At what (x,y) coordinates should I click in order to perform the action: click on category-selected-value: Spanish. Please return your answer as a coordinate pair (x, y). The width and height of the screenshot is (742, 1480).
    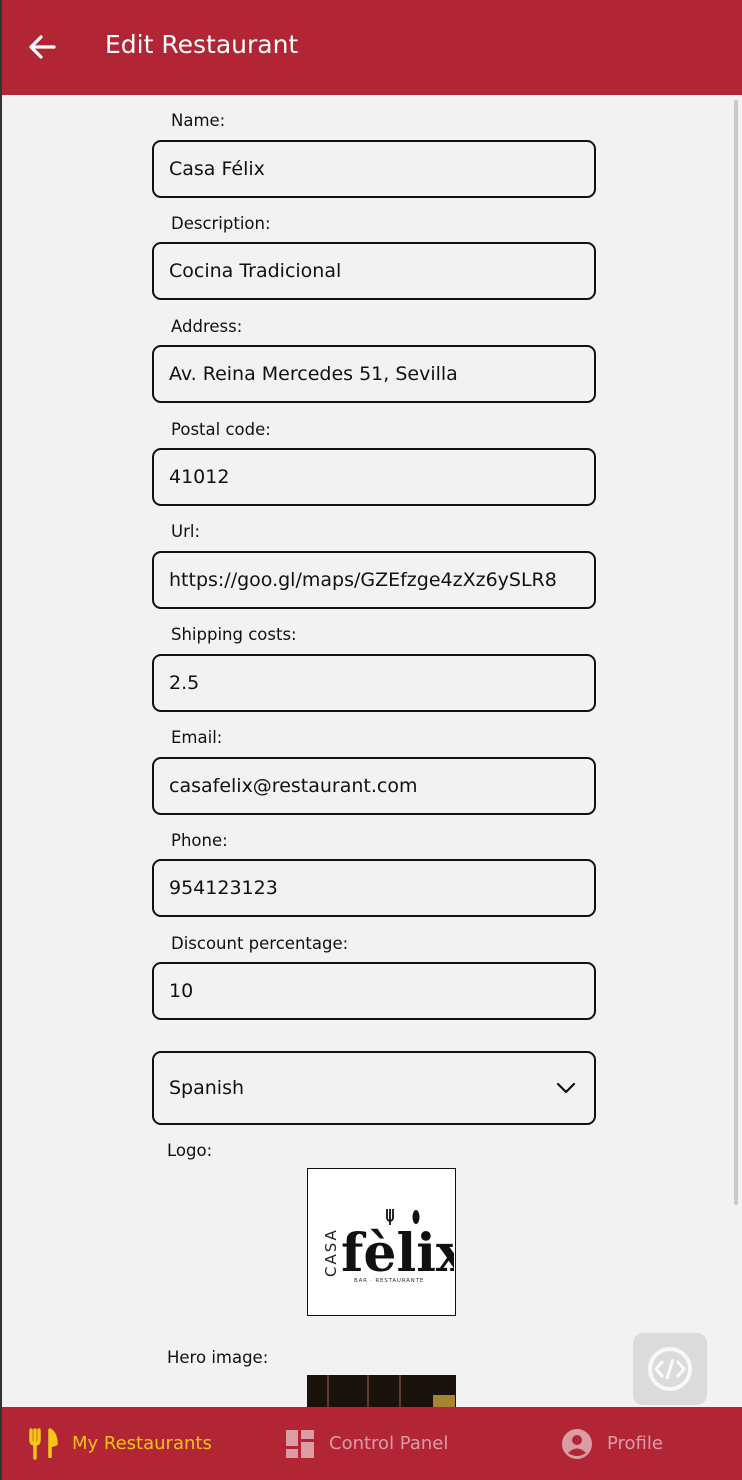
    Looking at the image, I should click on (207, 1088).